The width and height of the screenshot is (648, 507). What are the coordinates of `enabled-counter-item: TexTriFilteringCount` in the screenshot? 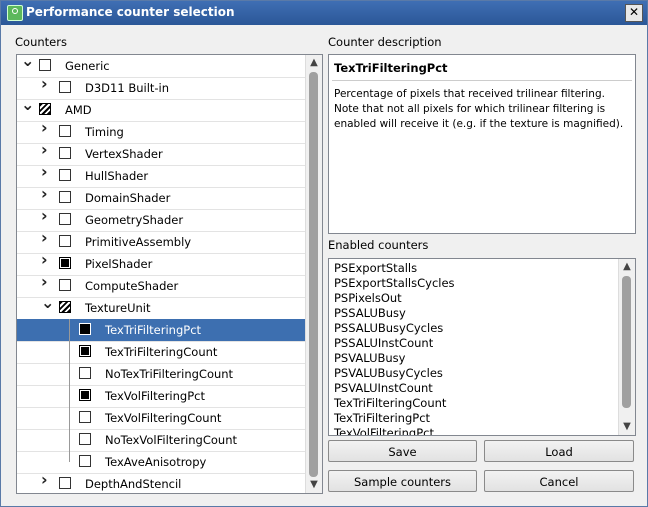 It's located at (394, 403).